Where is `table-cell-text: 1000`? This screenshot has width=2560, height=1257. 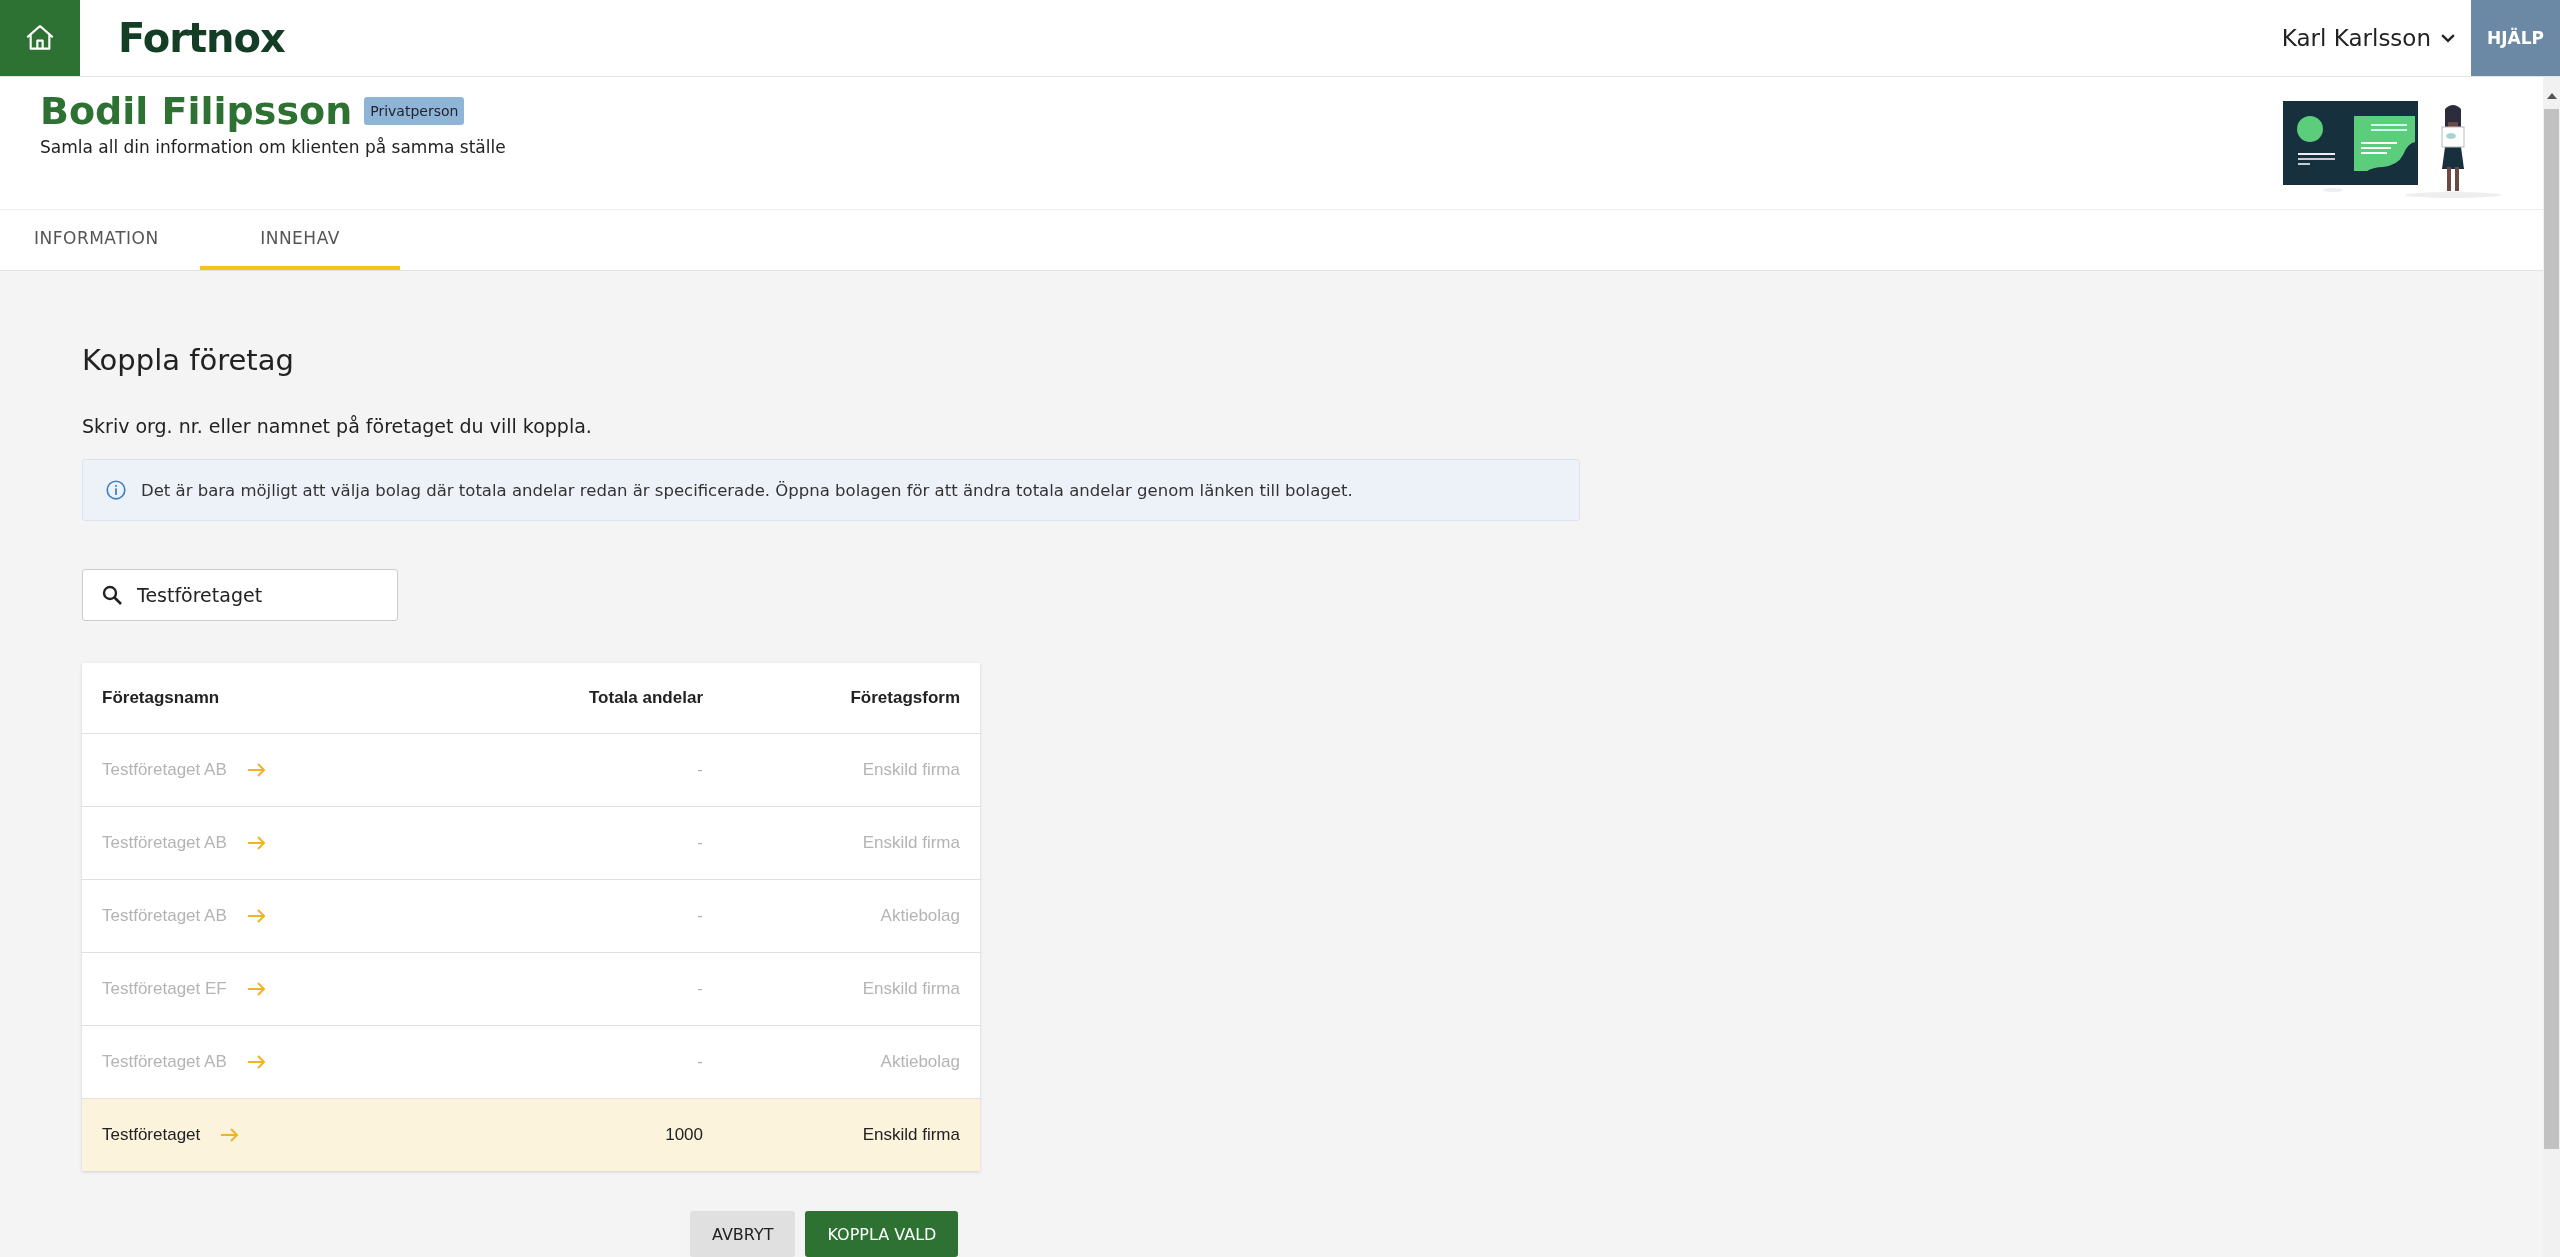
table-cell-text: 1000 is located at coordinates (683, 1135).